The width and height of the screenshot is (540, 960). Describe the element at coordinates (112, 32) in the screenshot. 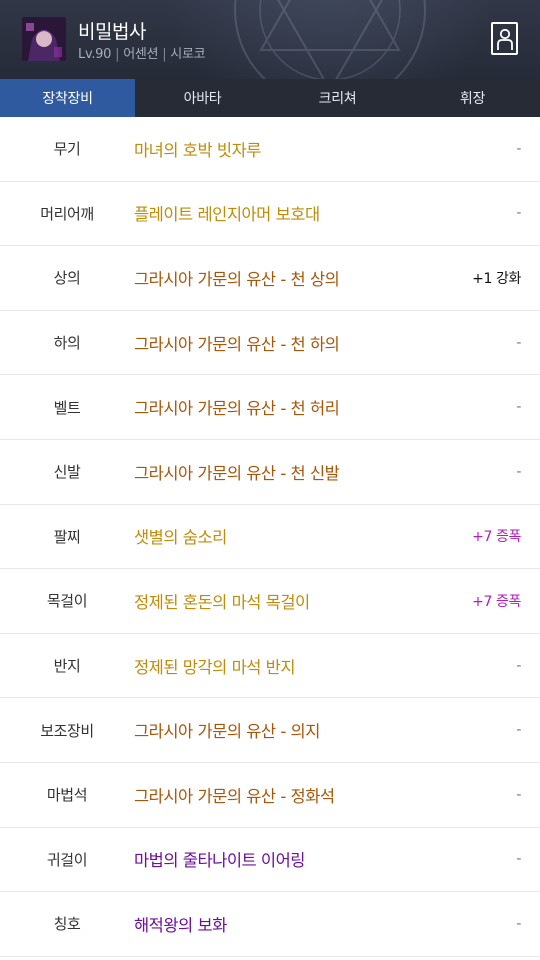

I see `character-name: 비밀법사` at that location.